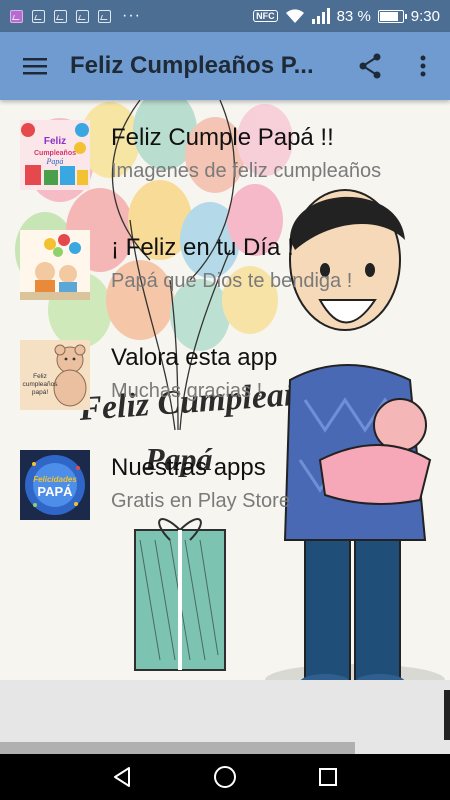  I want to click on bear-card-thumbnail: Feliz cumpleaños papá!, so click(55, 375).